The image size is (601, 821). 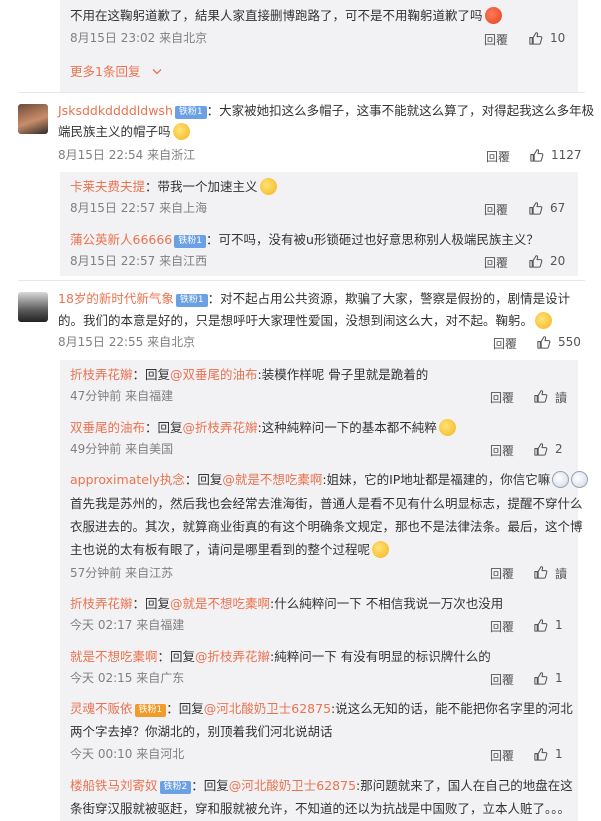 I want to click on comment-text-line2: 的。我们的本意是好的，只是想呼吁大家理性爱国，没想到闹这么大，对不起。鞠躬。, so click(x=305, y=321).